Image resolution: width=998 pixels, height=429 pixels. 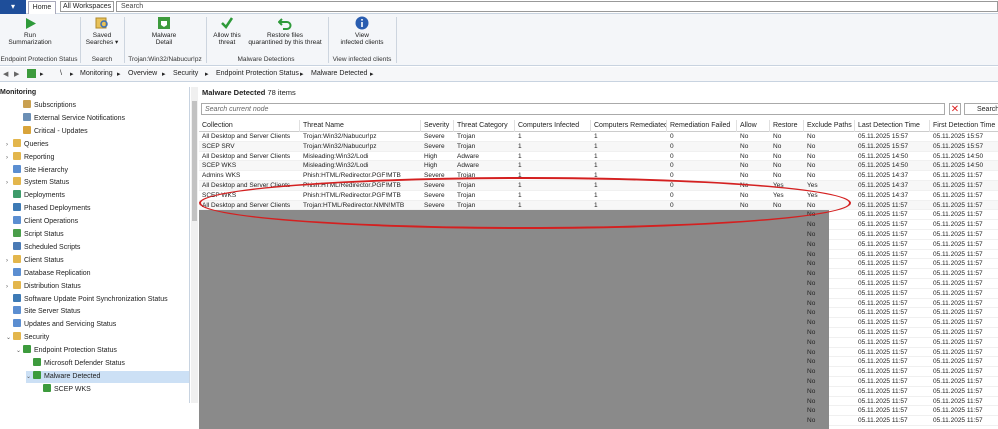 I want to click on view-infected-clients-button: View infected clients, so click(x=362, y=31).